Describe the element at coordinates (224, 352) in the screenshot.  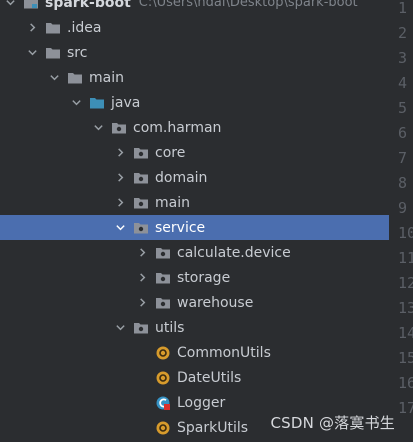
I see `tree-node-label: CommonUtils` at that location.